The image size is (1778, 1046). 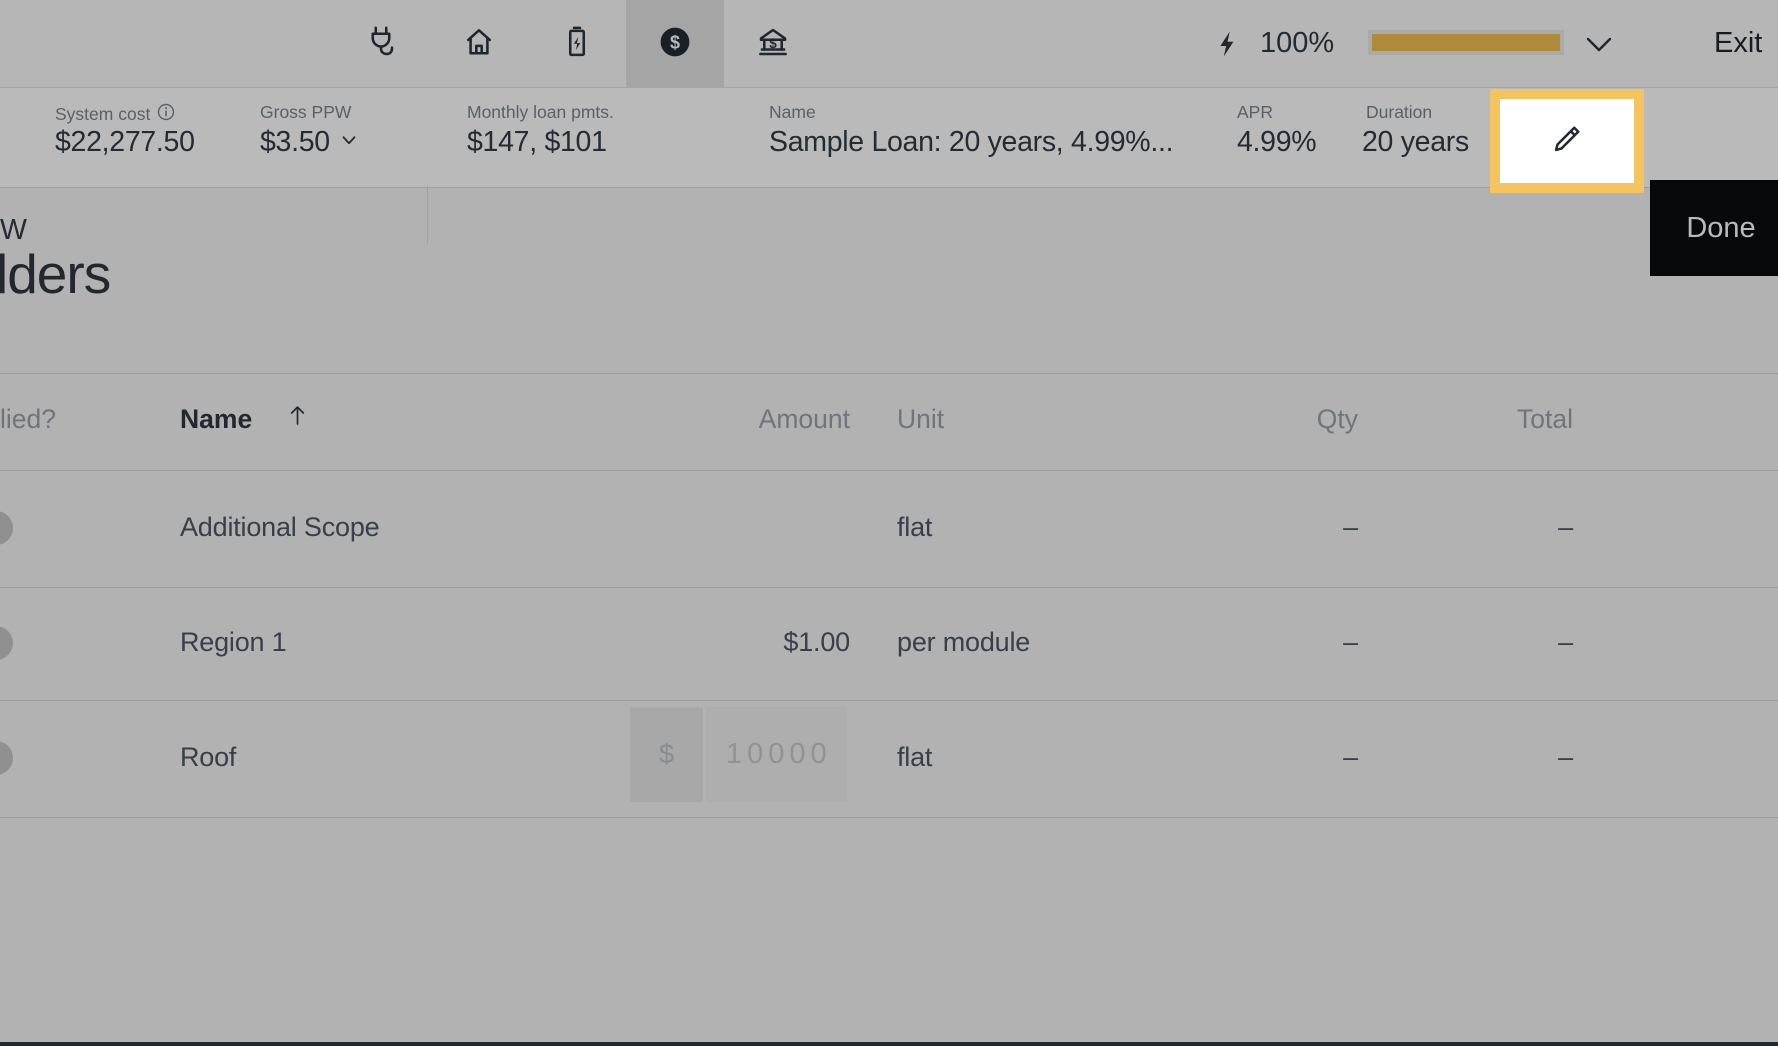 What do you see at coordinates (216, 419) in the screenshot?
I see `column-header-name: Name` at bounding box center [216, 419].